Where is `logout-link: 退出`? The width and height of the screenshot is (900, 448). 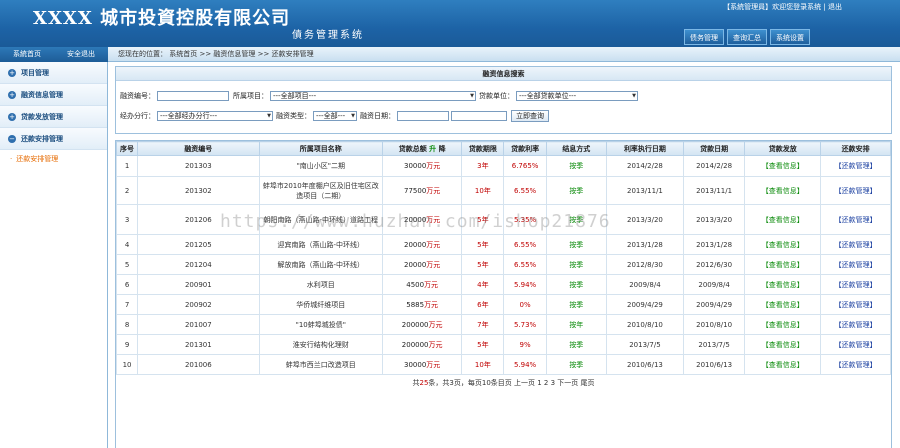 logout-link: 退出 is located at coordinates (835, 7).